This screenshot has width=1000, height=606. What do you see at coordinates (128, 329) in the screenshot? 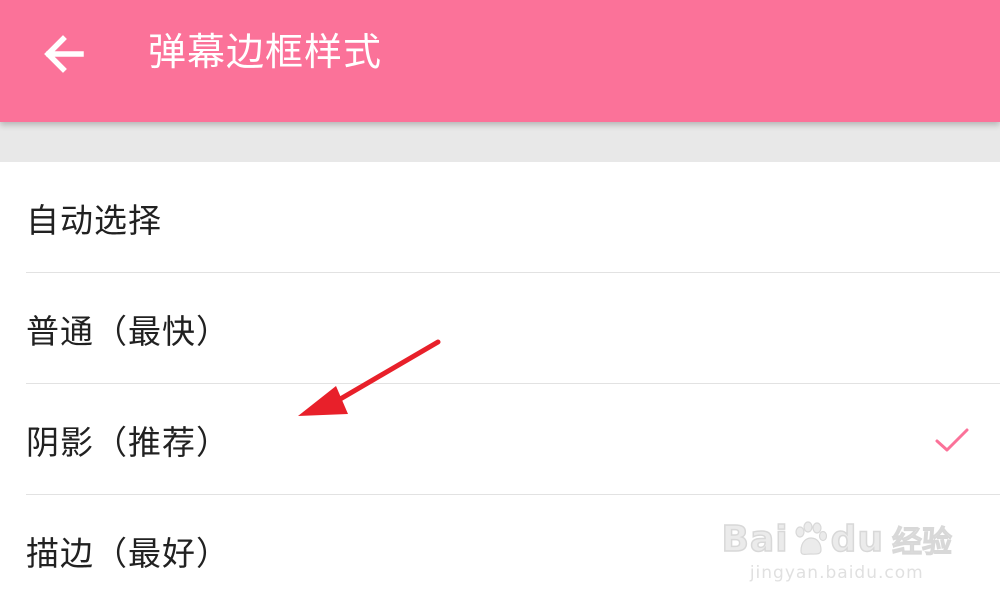
I see `option-label: 普通（最快）` at bounding box center [128, 329].